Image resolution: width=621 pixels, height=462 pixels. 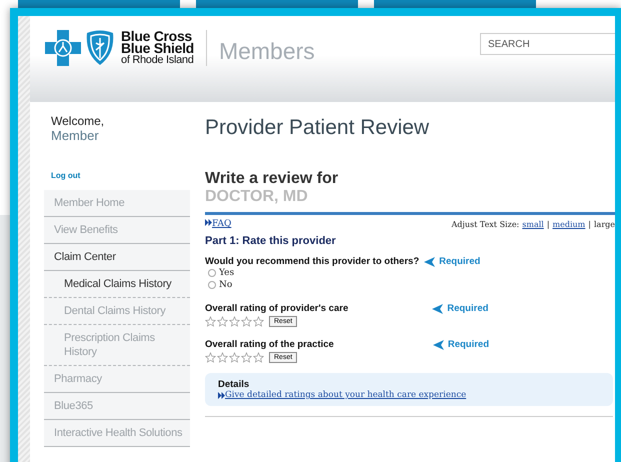 What do you see at coordinates (409, 395) in the screenshot?
I see `details-link: Give detailed ratings about your health care experience` at bounding box center [409, 395].